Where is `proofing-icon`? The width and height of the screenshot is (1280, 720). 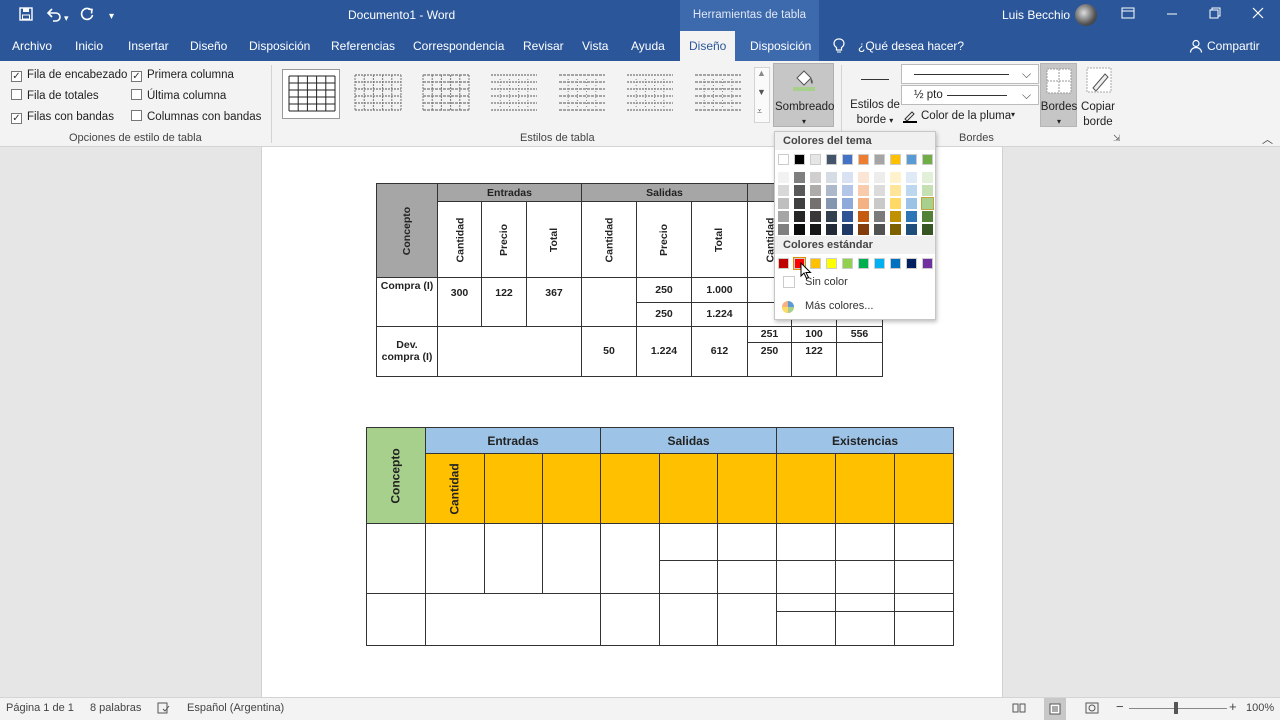 proofing-icon is located at coordinates (163, 709).